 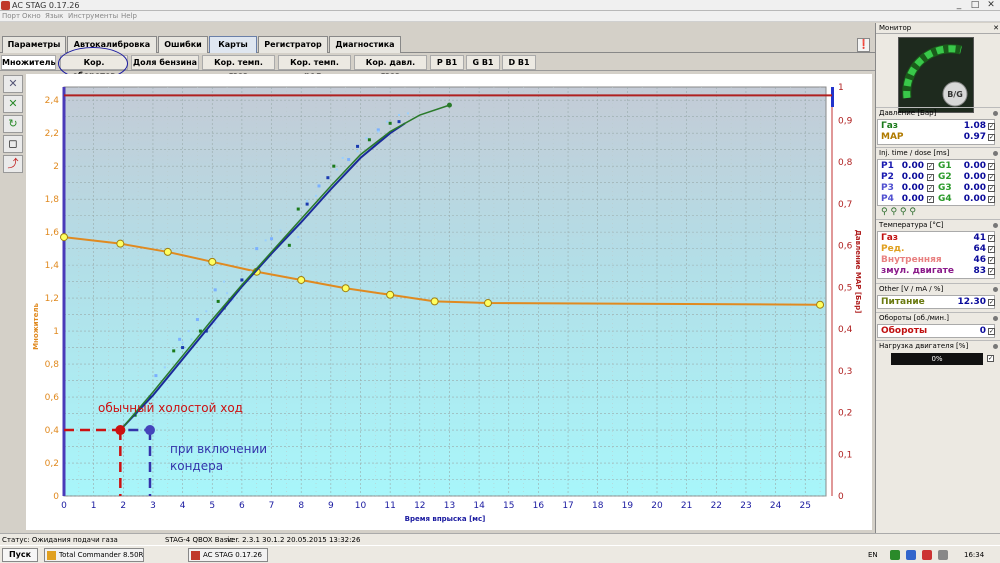 I want to click on x-tick-label: 18, so click(x=598, y=506).